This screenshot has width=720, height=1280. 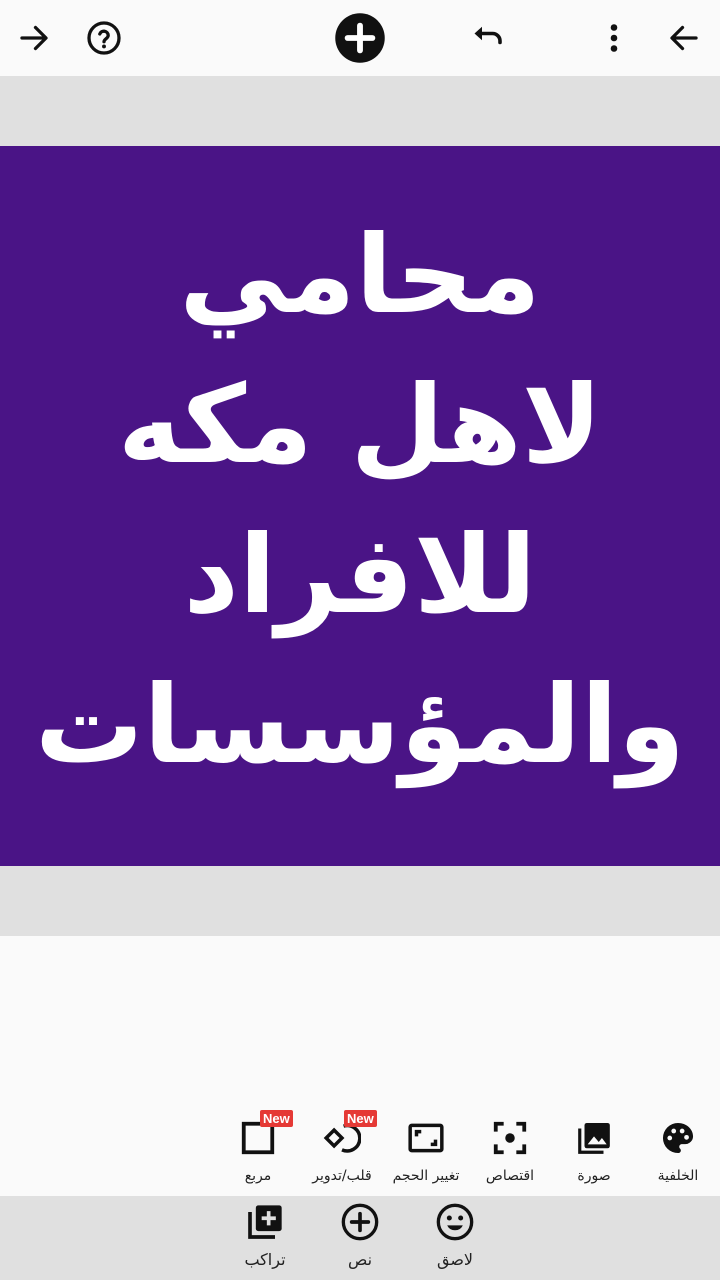 I want to click on help-button, so click(x=104, y=38).